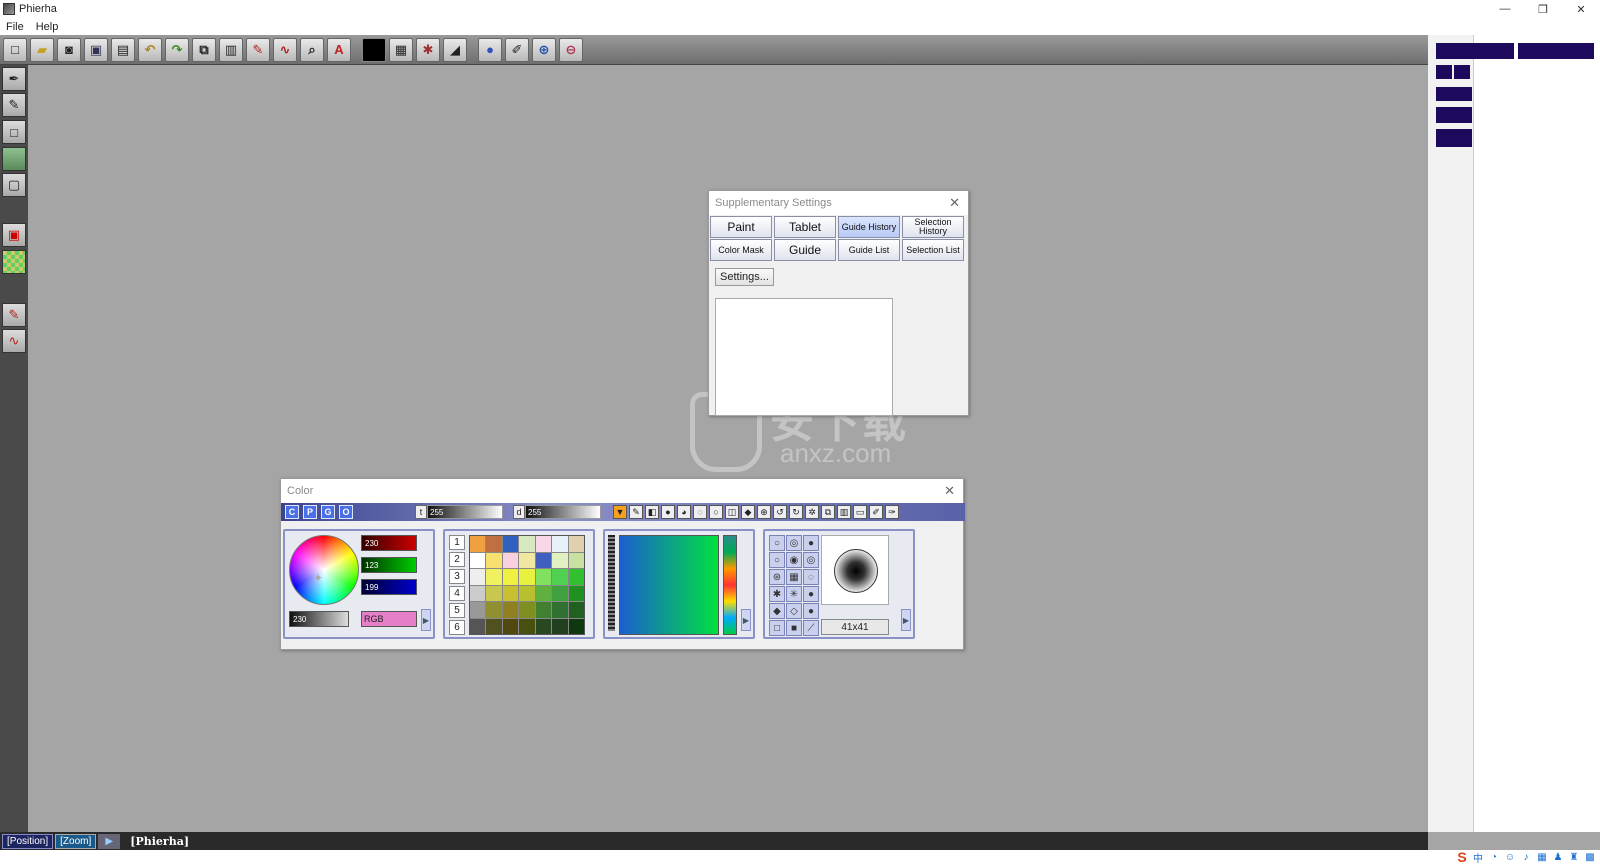 The height and width of the screenshot is (866, 1600). What do you see at coordinates (780, 512) in the screenshot?
I see `rotate-left-icon: ↺` at bounding box center [780, 512].